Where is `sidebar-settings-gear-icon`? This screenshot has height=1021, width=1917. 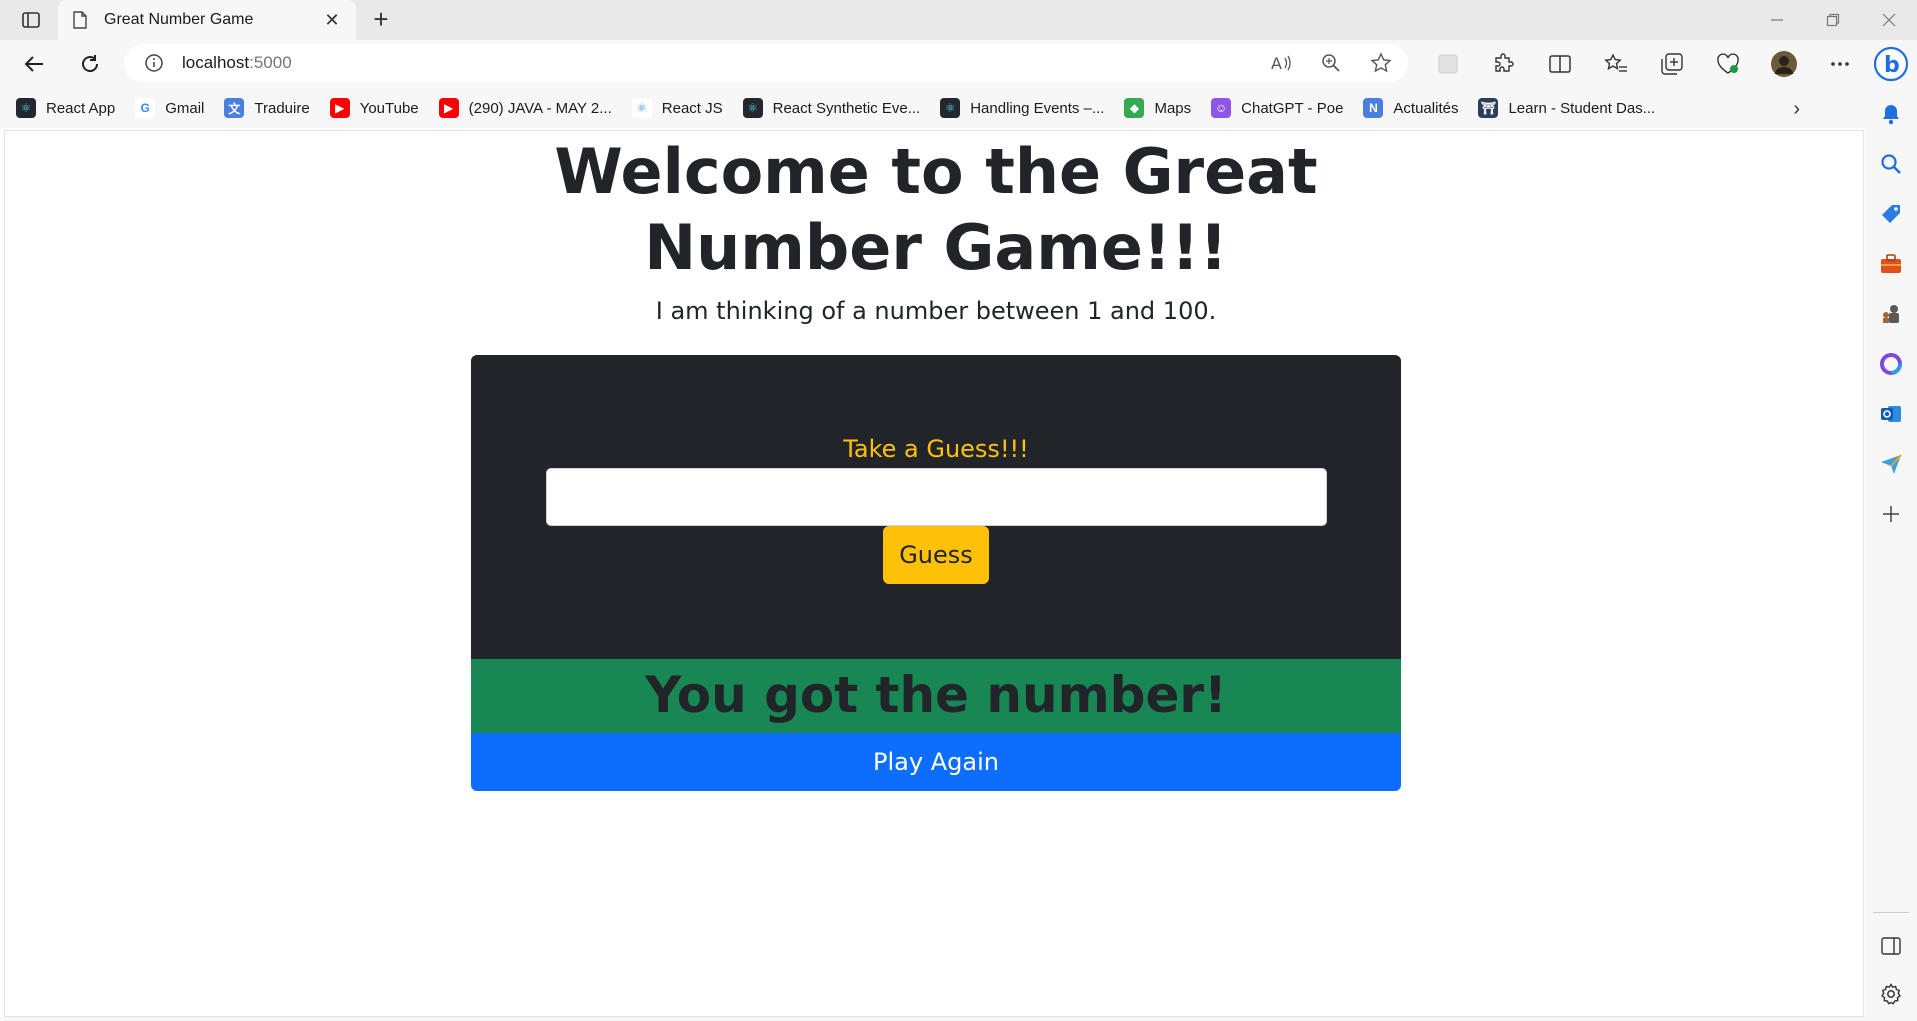
sidebar-settings-gear-icon is located at coordinates (1891, 994).